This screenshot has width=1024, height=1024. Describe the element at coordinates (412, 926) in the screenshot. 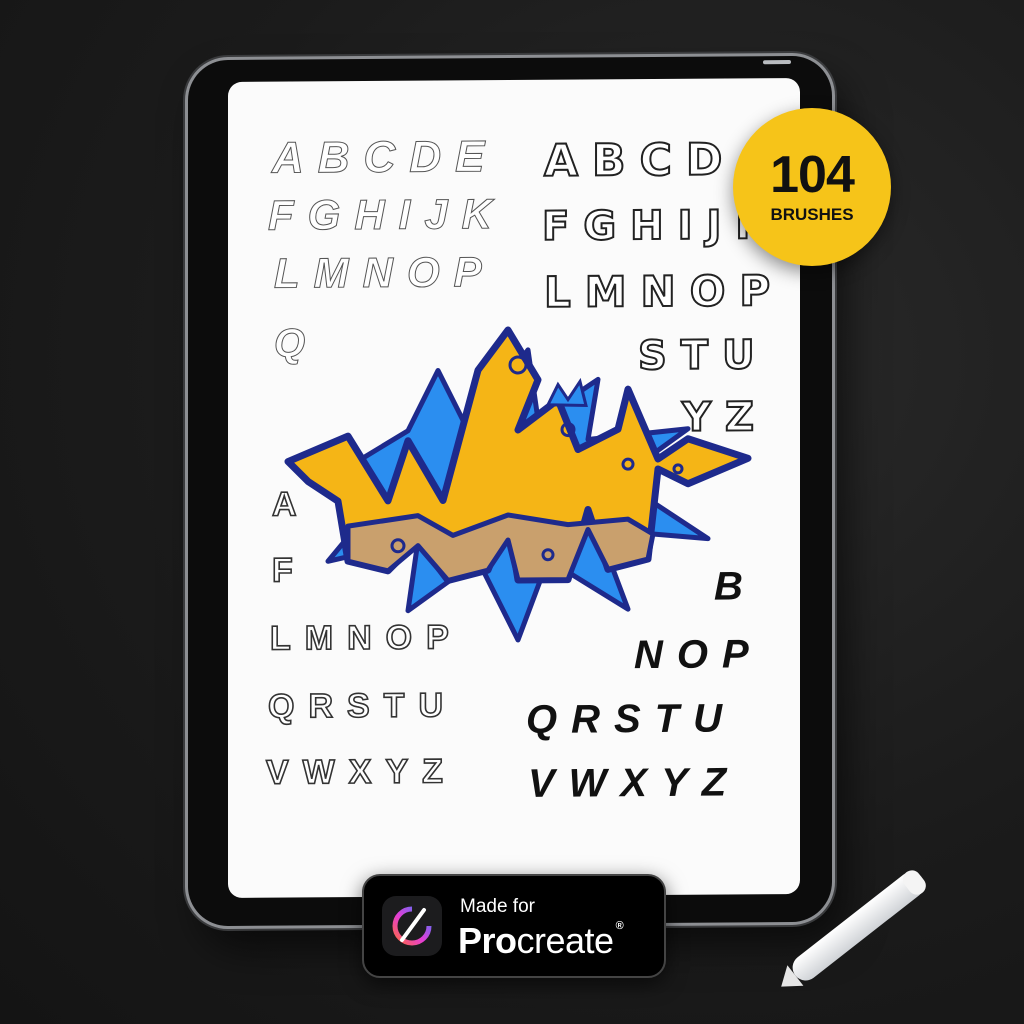

I see `procreate-logo-icon` at that location.